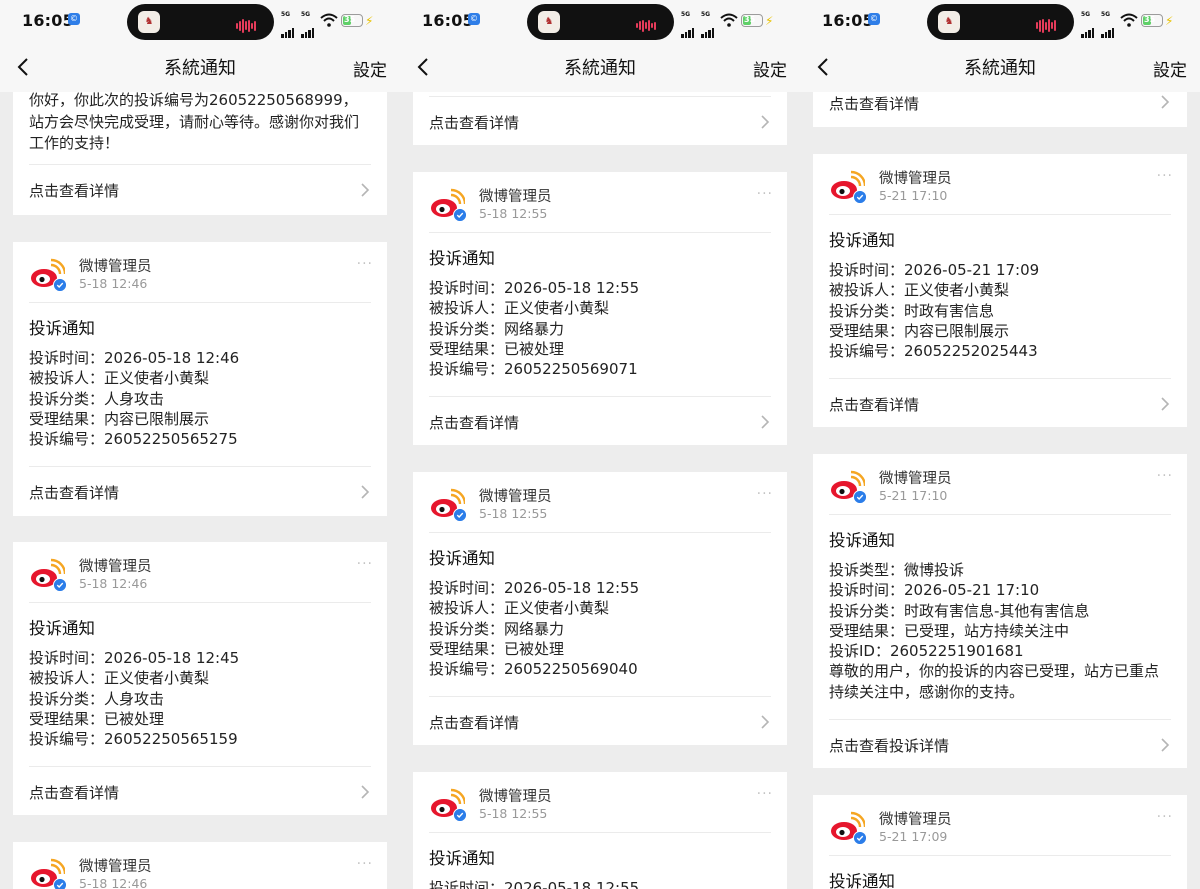 This screenshot has height=889, width=1200. What do you see at coordinates (352, 20) in the screenshot?
I see `battery-icon: 35` at bounding box center [352, 20].